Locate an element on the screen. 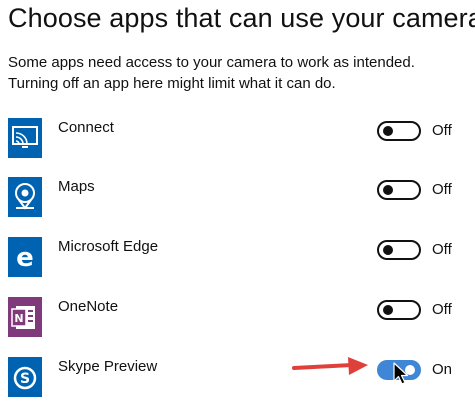 This screenshot has height=405, width=475. toggle-state-label: On is located at coordinates (442, 369).